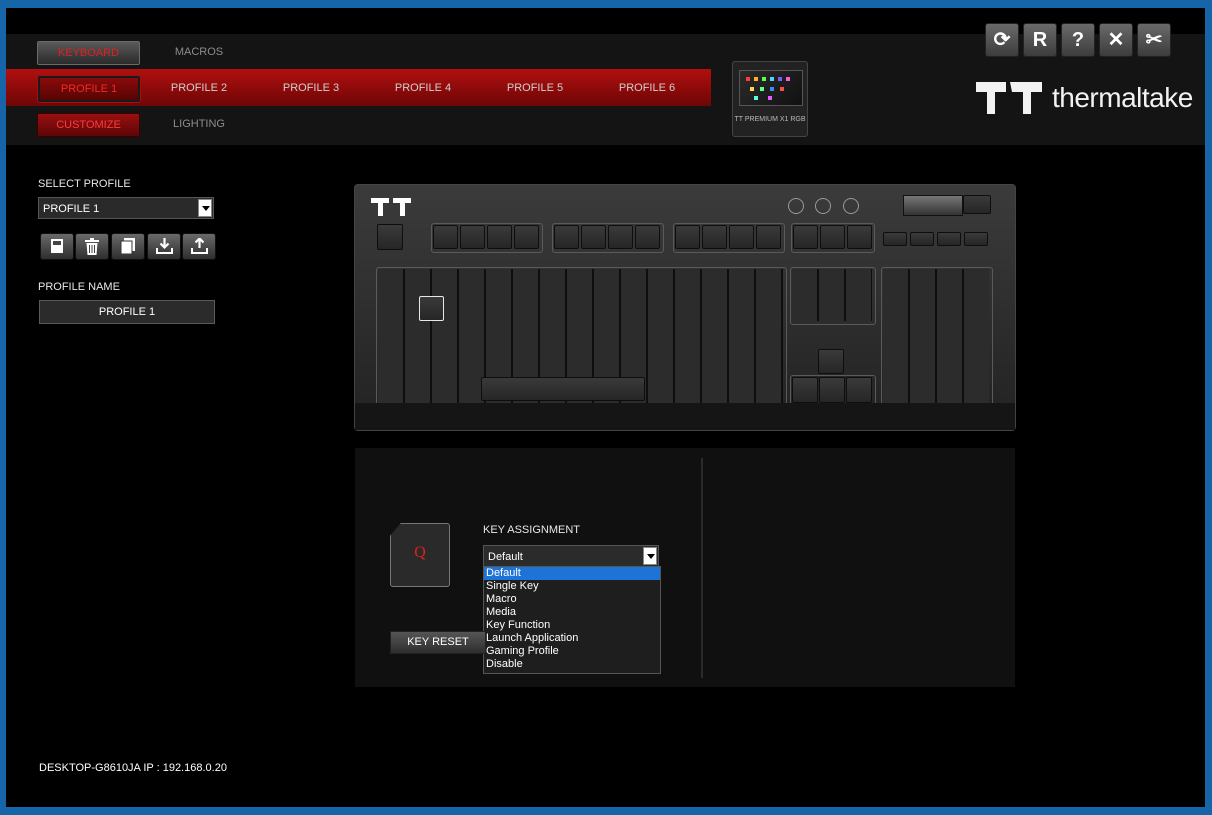  I want to click on mute-key, so click(977, 204).